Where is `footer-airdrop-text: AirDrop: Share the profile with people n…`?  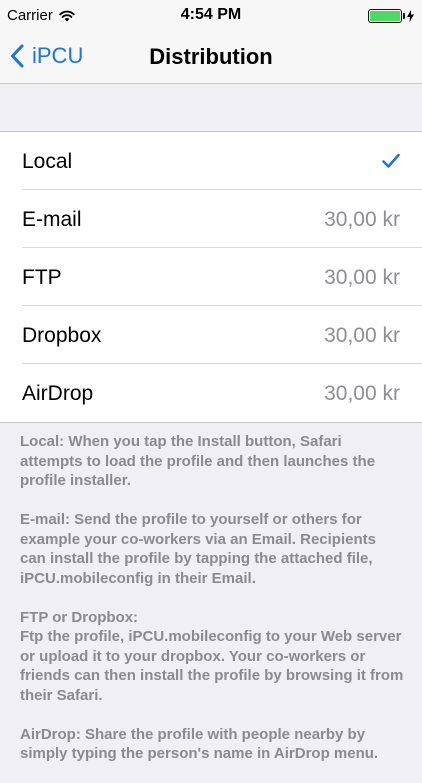
footer-airdrop-text: AirDrop: Share the profile with people n… is located at coordinates (199, 744).